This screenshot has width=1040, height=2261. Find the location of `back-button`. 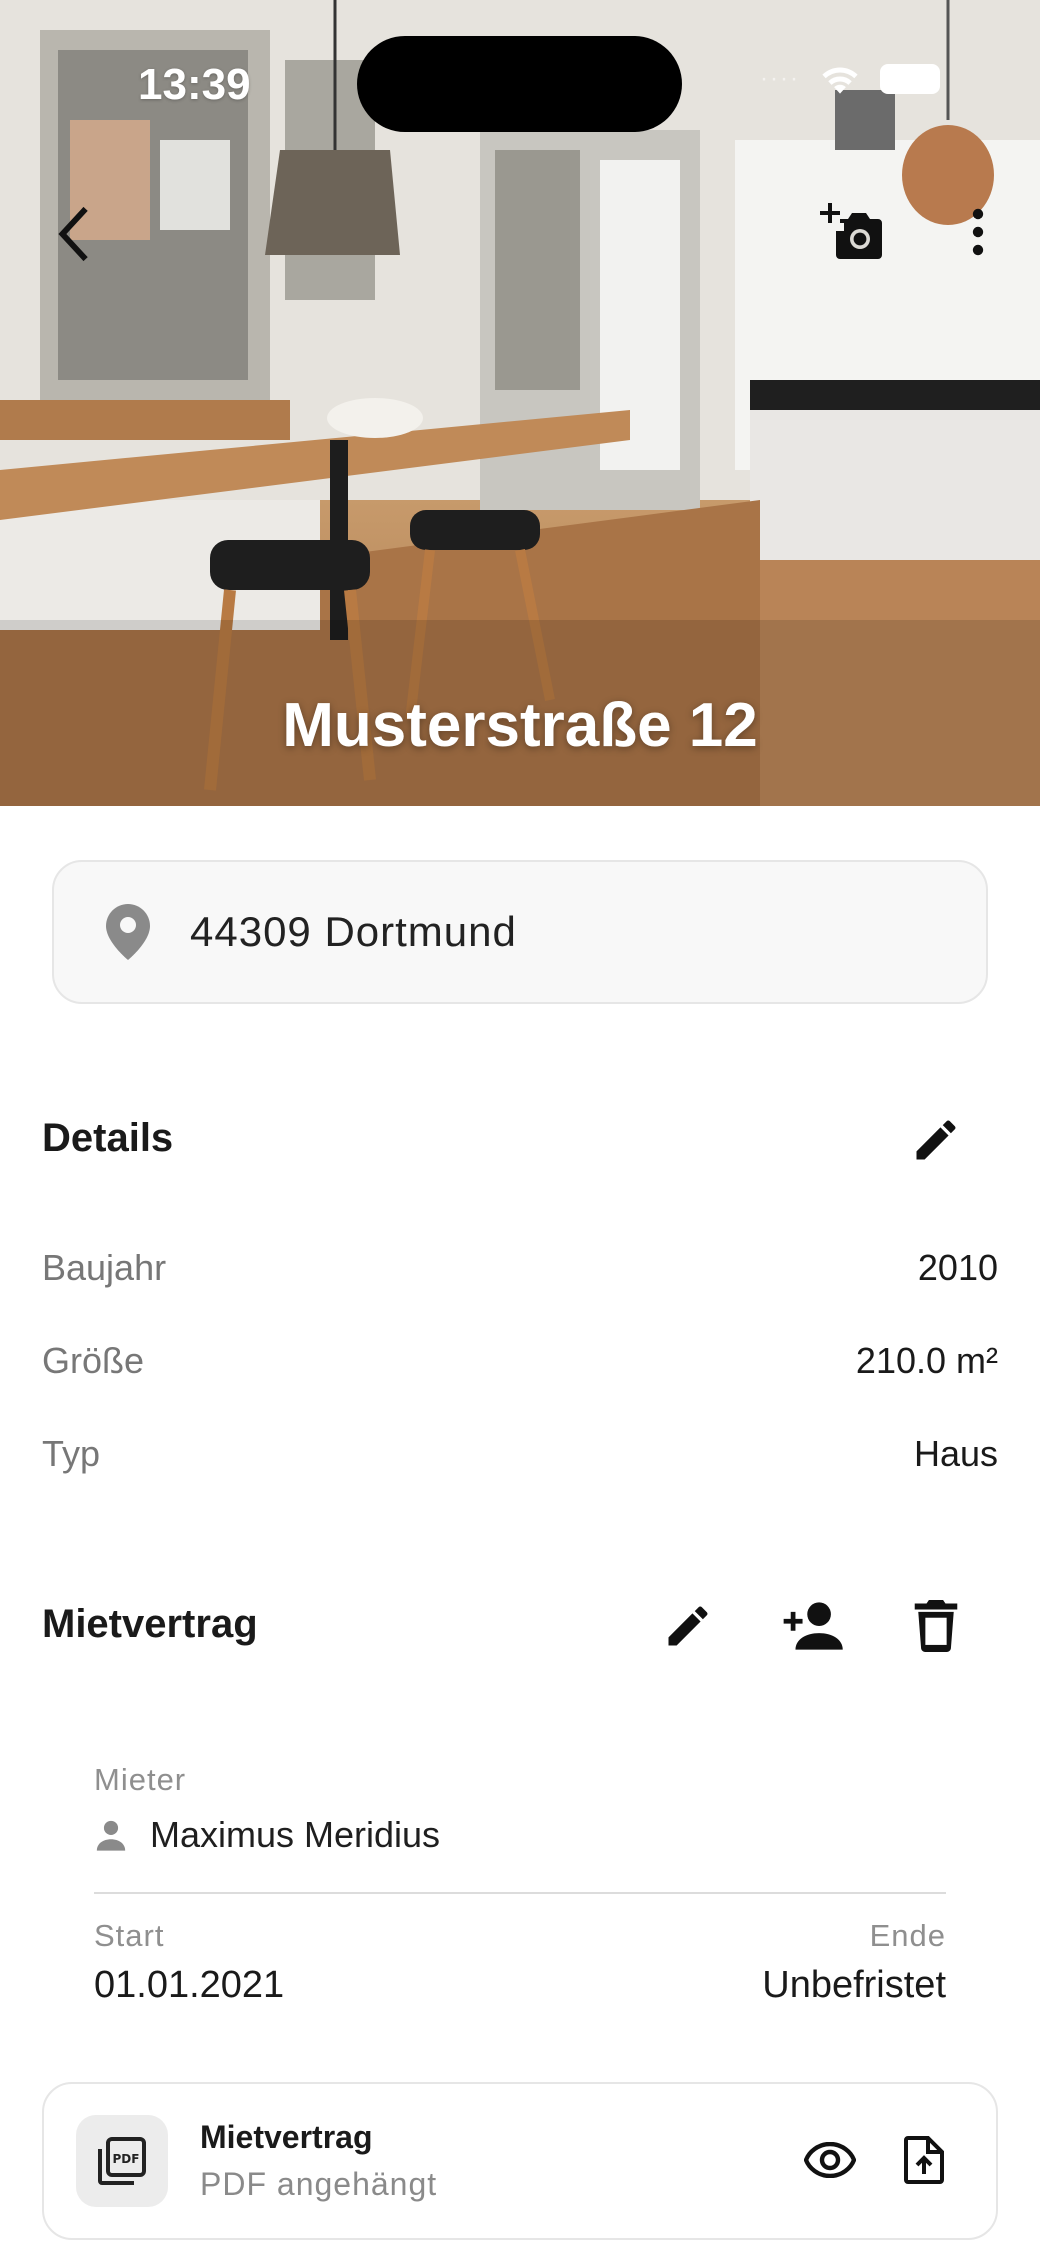

back-button is located at coordinates (74, 234).